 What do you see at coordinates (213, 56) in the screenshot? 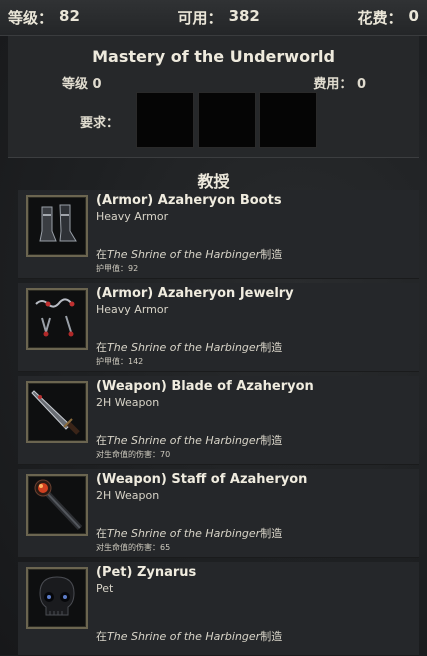
I see `mastery-title: Mastery of the Underworld` at bounding box center [213, 56].